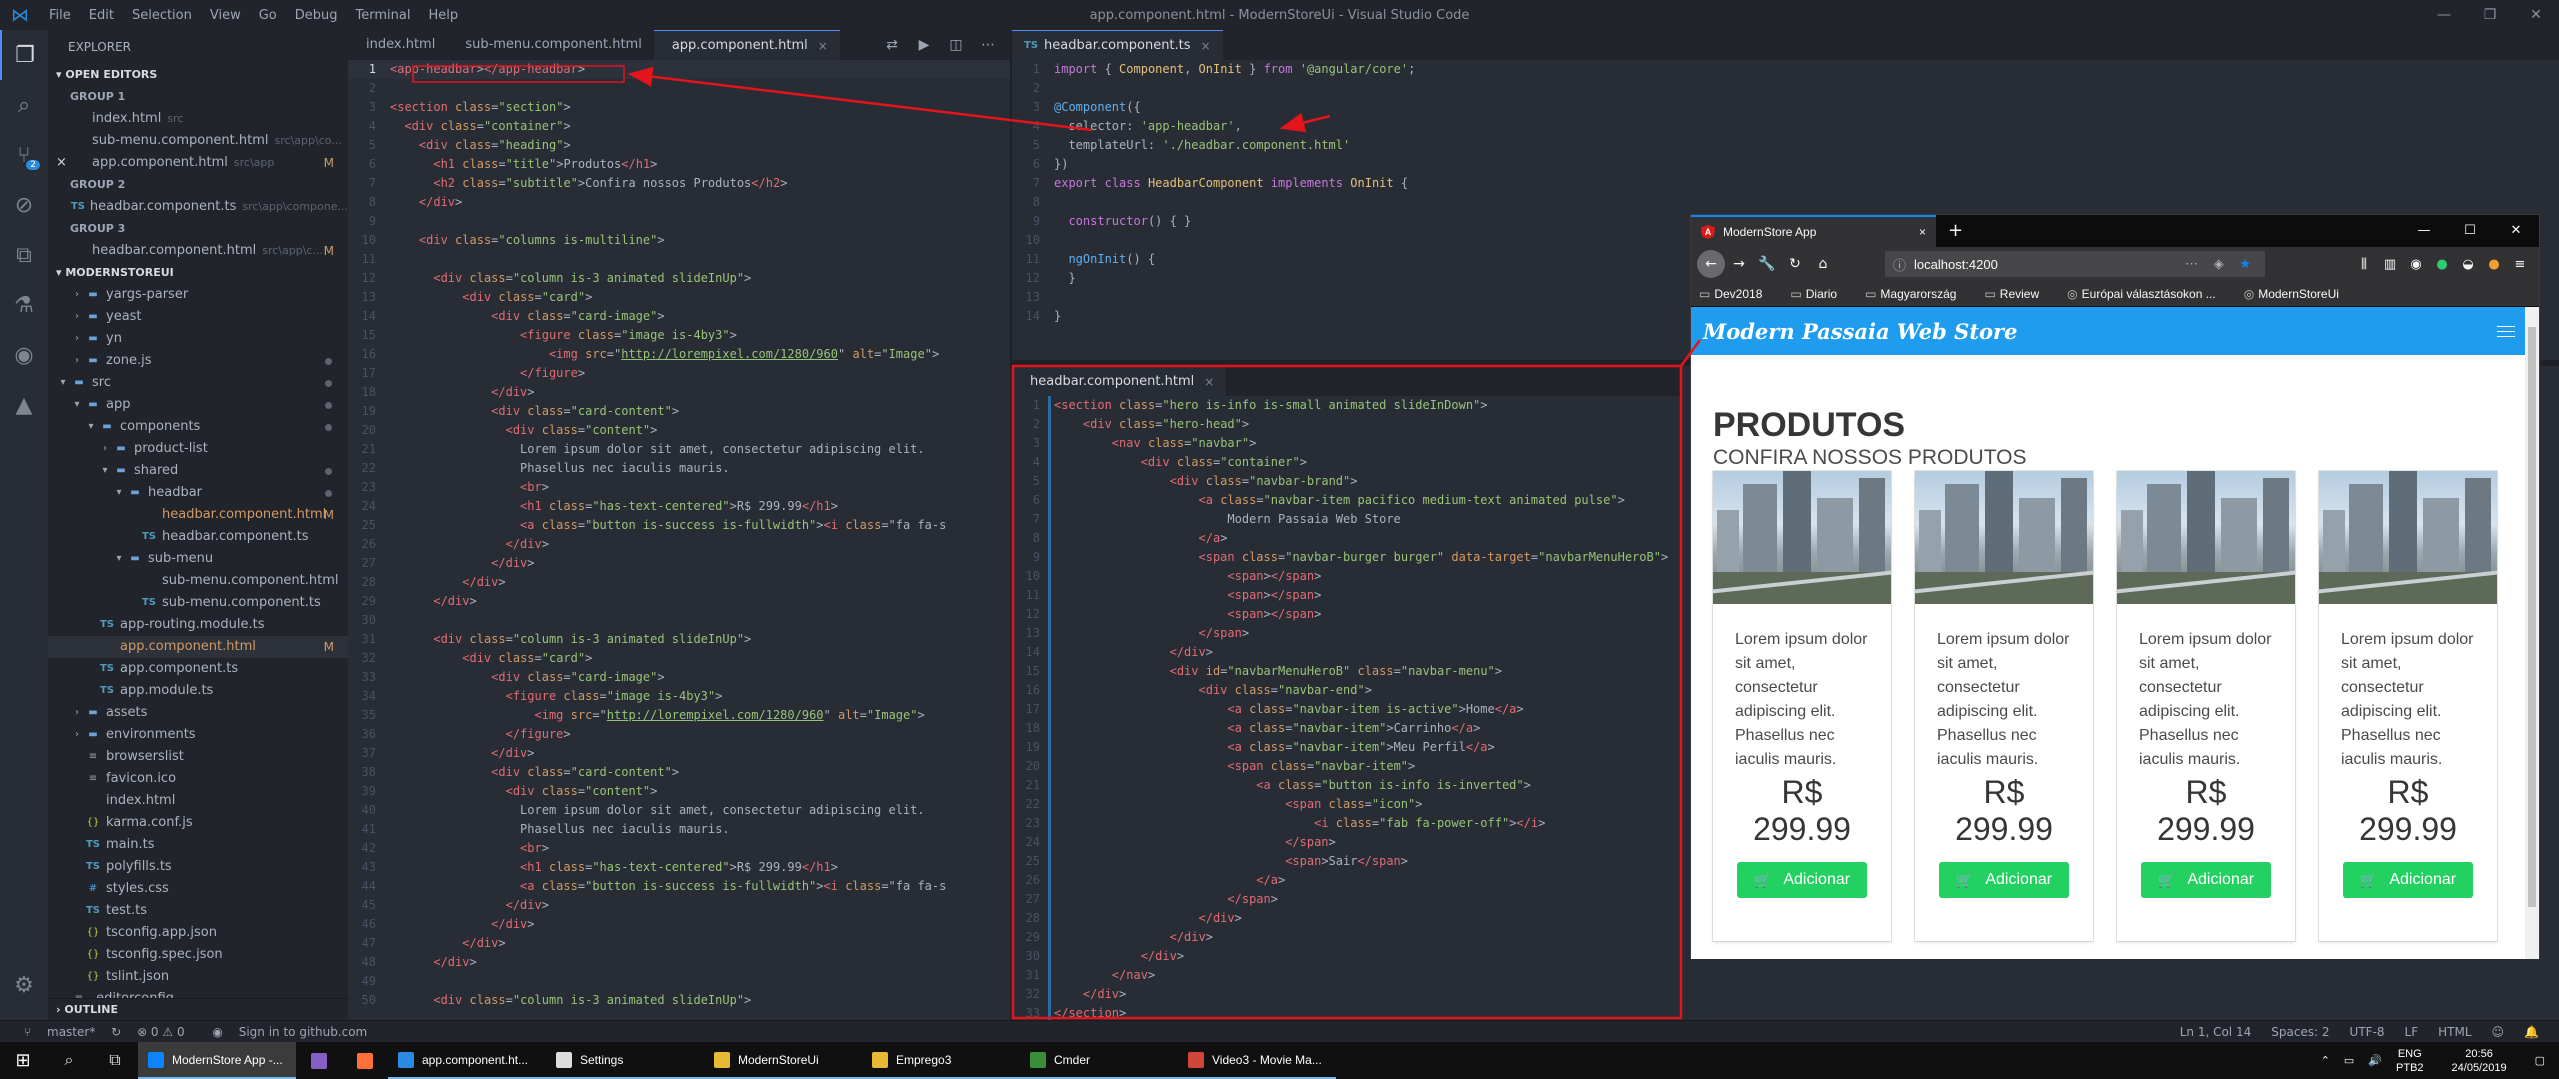 The width and height of the screenshot is (2559, 1079). What do you see at coordinates (1820, 294) in the screenshot?
I see `bookmark-item: ▭ Diario` at bounding box center [1820, 294].